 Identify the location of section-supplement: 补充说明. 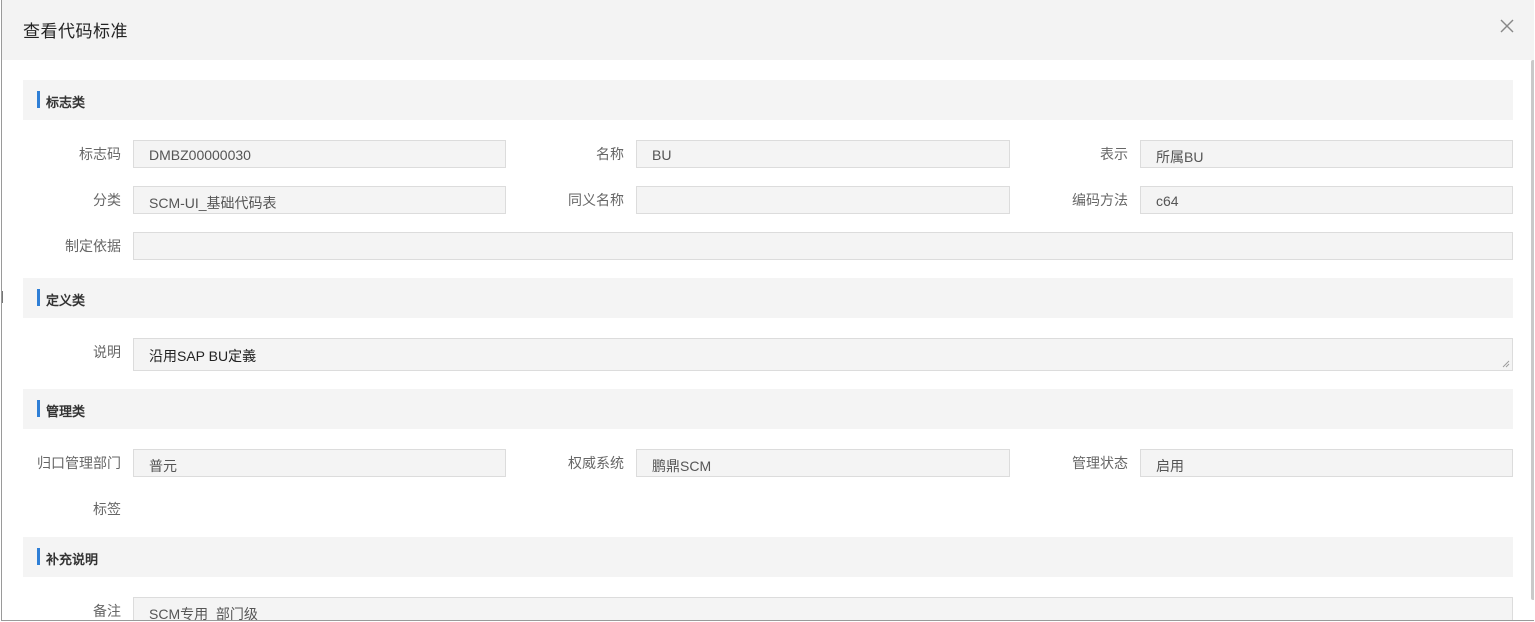
(768, 557).